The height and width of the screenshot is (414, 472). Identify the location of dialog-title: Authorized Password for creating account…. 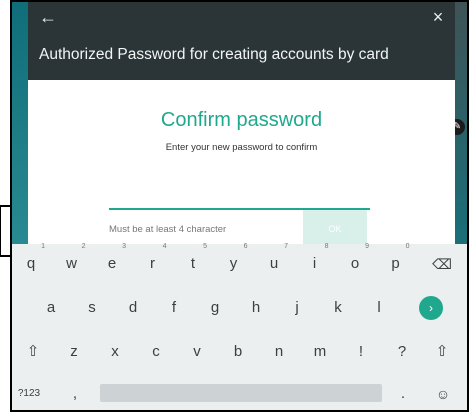
(214, 54).